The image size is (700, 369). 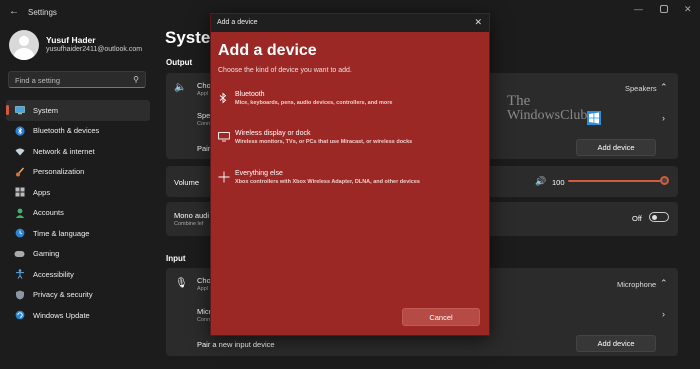 What do you see at coordinates (94, 49) in the screenshot?
I see `user-email: yusufhaider2411@outlook.com` at bounding box center [94, 49].